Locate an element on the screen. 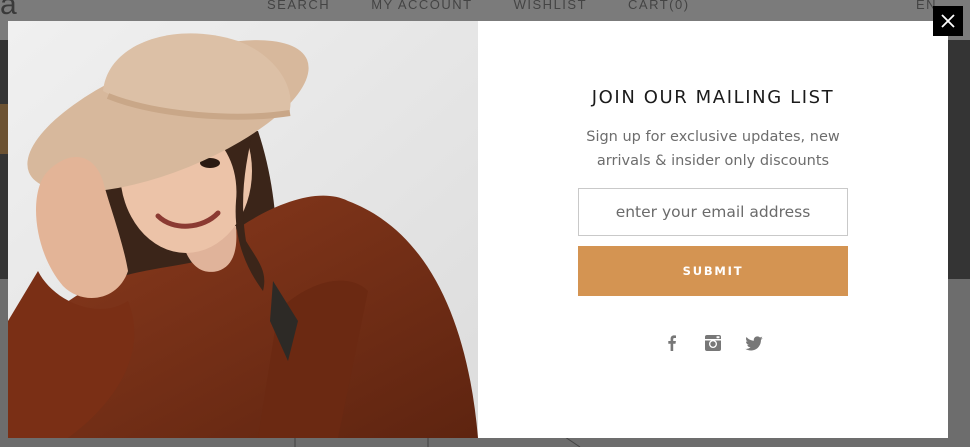 The width and height of the screenshot is (970, 447). nav-my-account: MY ACCOUNT is located at coordinates (422, 6).